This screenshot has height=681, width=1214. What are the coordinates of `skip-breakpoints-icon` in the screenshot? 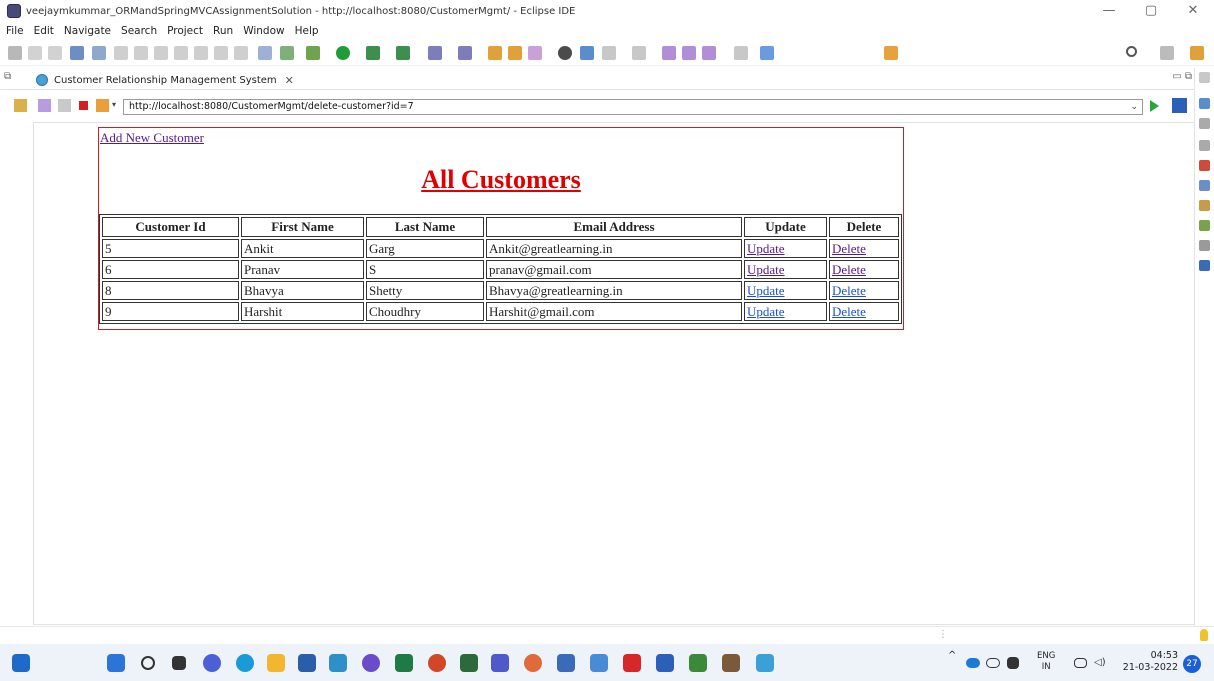 It's located at (99, 53).